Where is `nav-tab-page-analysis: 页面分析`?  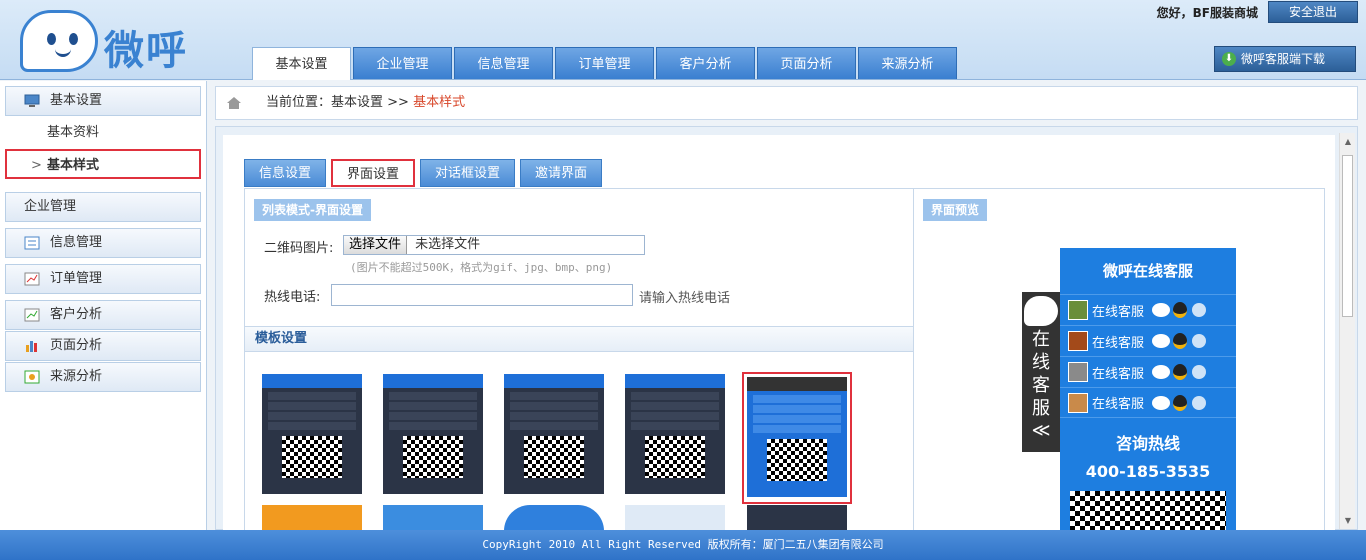 nav-tab-page-analysis: 页面分析 is located at coordinates (806, 63).